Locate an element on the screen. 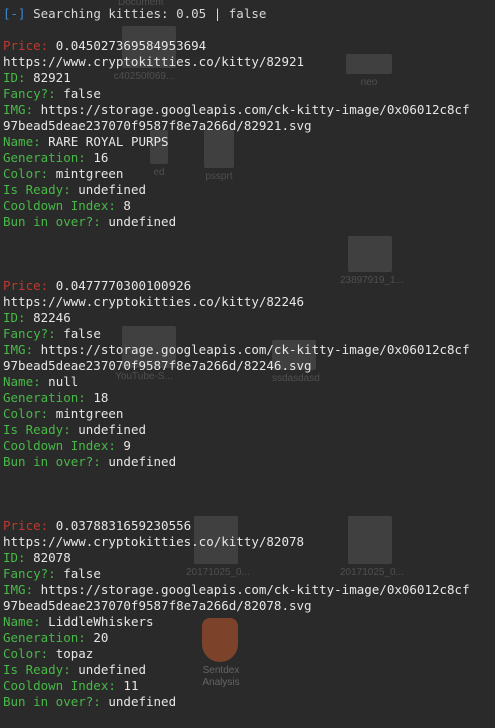 This screenshot has width=495, height=728. kitty-url: https://www.cryptokitties.co/kitty/82078 is located at coordinates (153, 542).